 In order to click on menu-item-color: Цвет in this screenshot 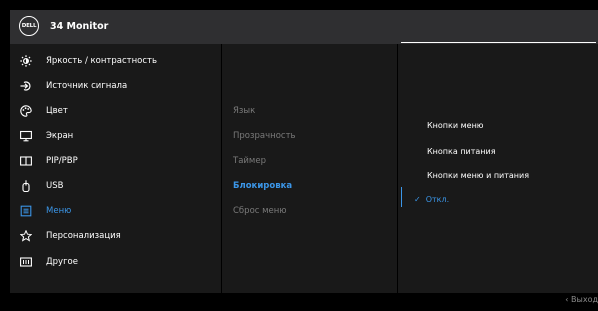, I will do `click(120, 111)`.